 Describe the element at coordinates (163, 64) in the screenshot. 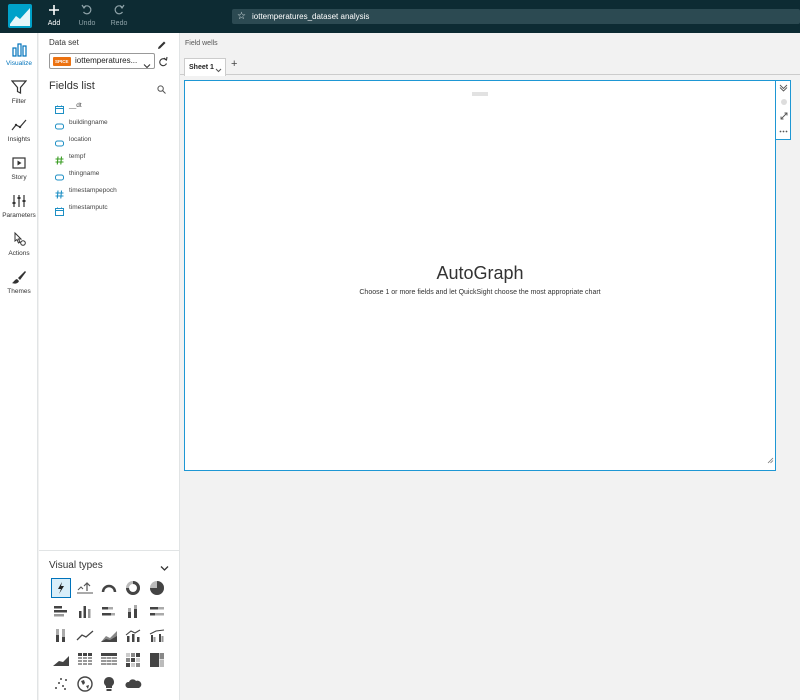

I see `refresh-icon` at that location.